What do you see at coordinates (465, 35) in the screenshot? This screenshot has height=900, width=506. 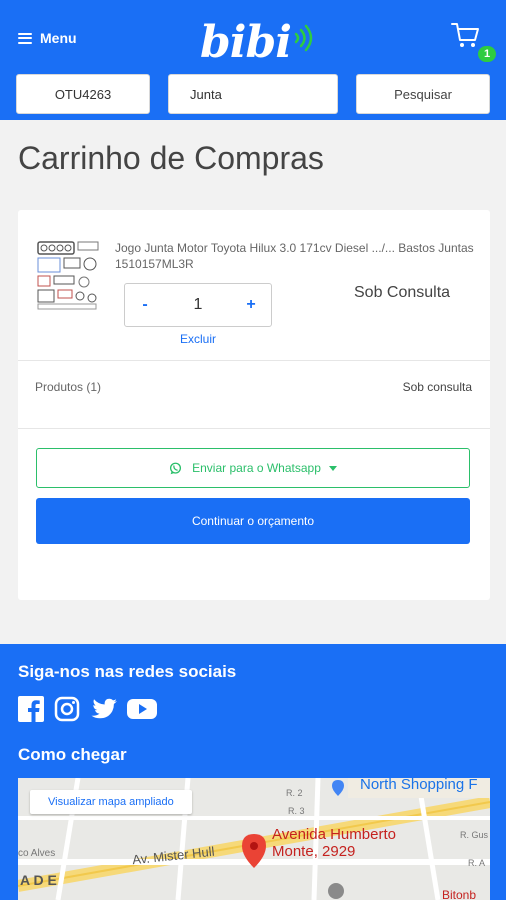 I see `shopping-cart-icon` at bounding box center [465, 35].